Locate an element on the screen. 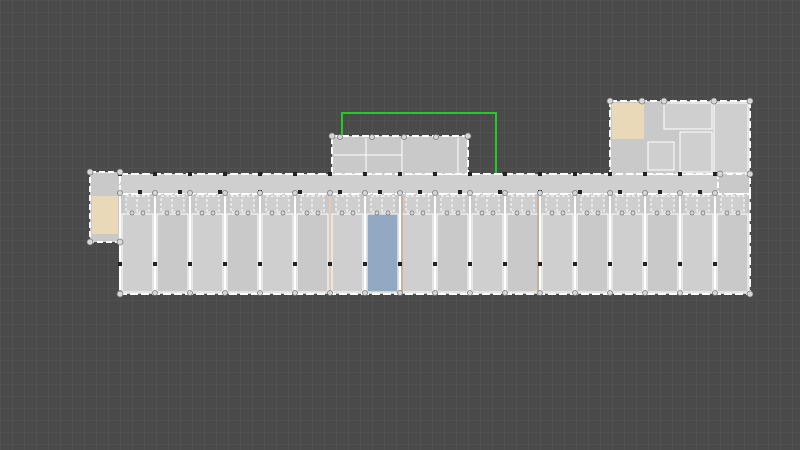 The width and height of the screenshot is (800, 450). left-stair-room is located at coordinates (105, 215).